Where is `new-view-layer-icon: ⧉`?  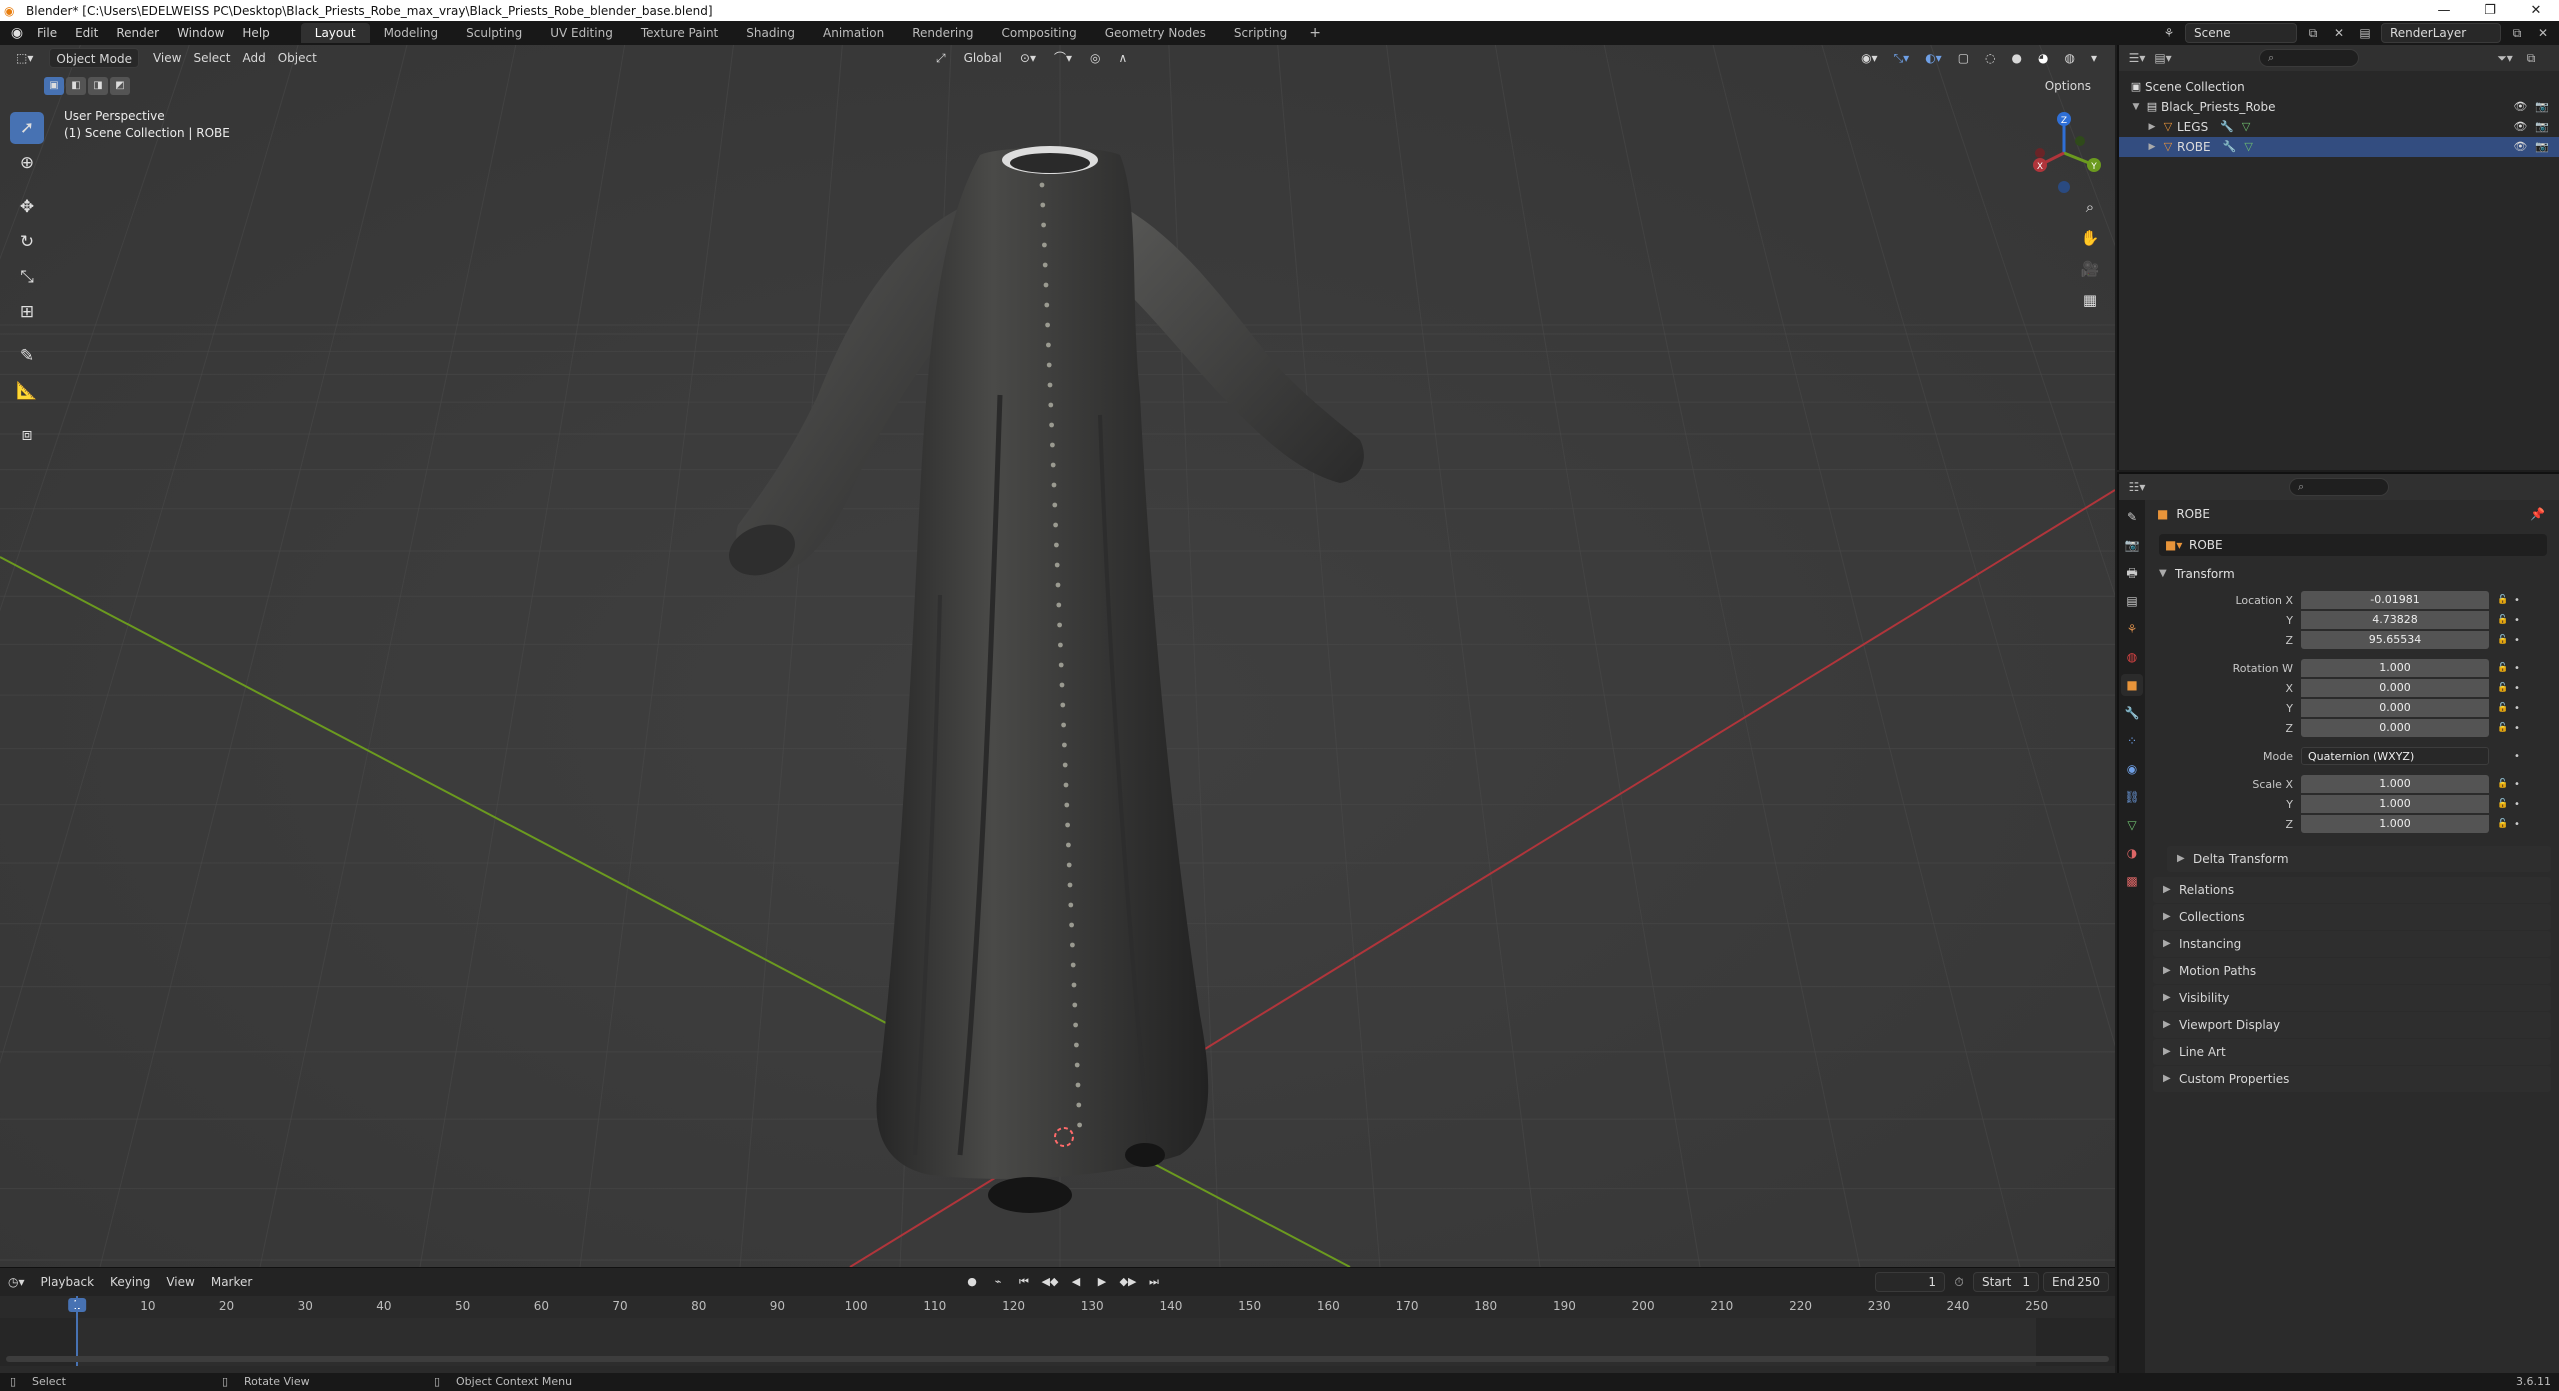
new-view-layer-icon: ⧉ is located at coordinates (2517, 33).